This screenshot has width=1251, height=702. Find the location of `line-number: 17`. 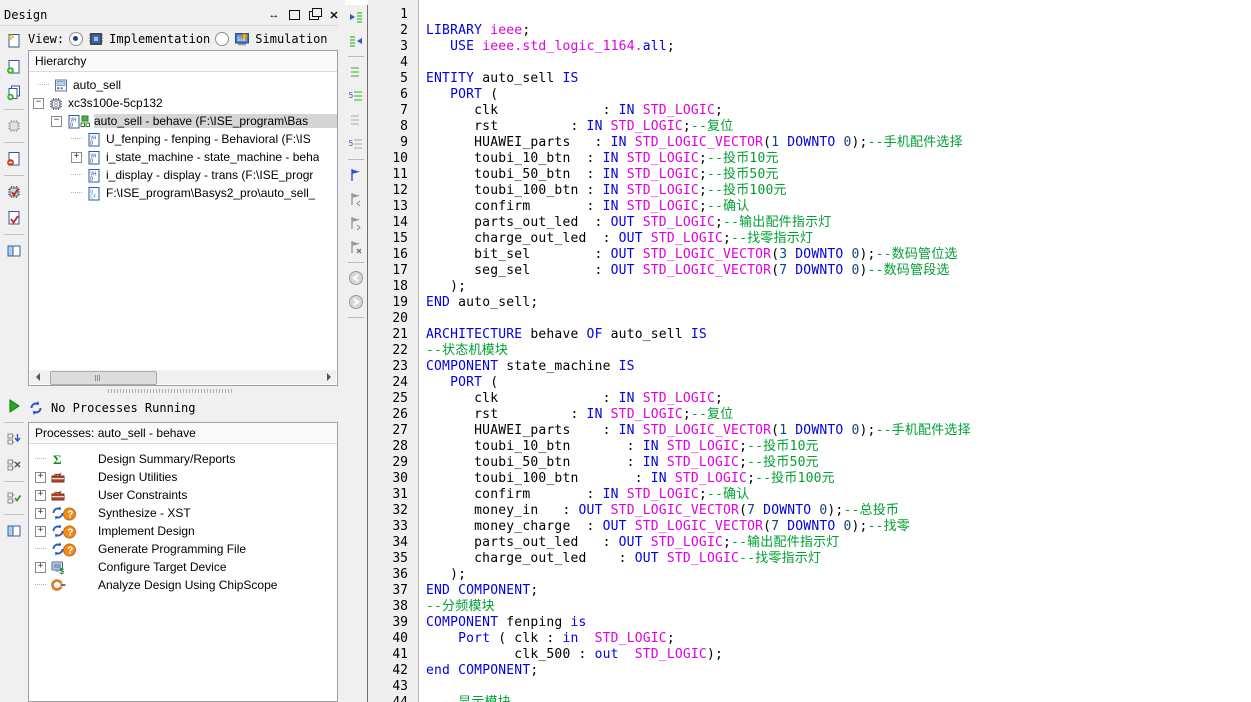

line-number: 17 is located at coordinates (400, 270).